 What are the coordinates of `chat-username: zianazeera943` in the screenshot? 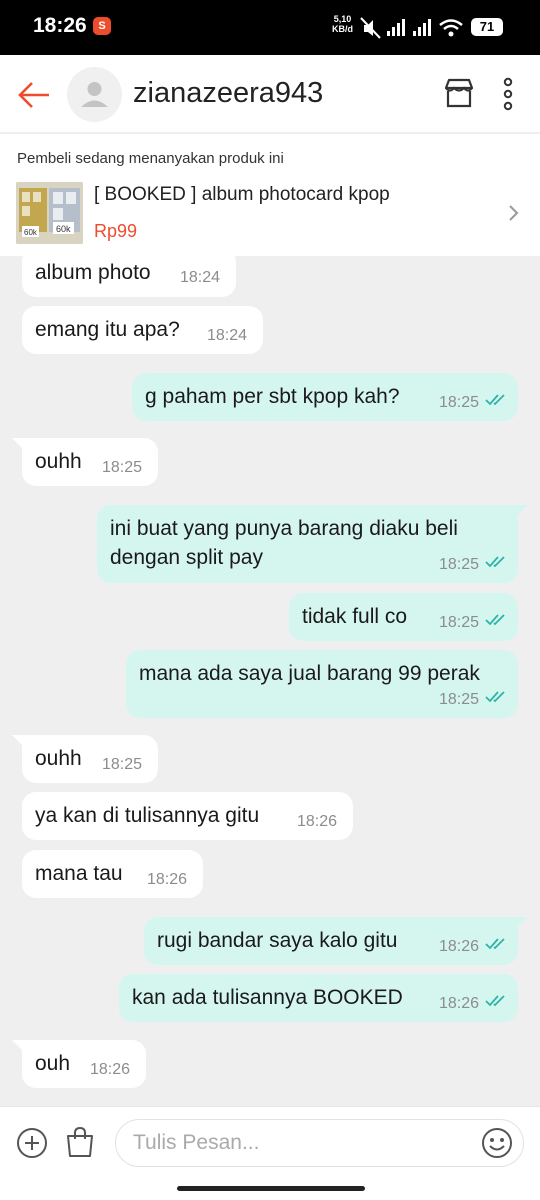 It's located at (228, 93).